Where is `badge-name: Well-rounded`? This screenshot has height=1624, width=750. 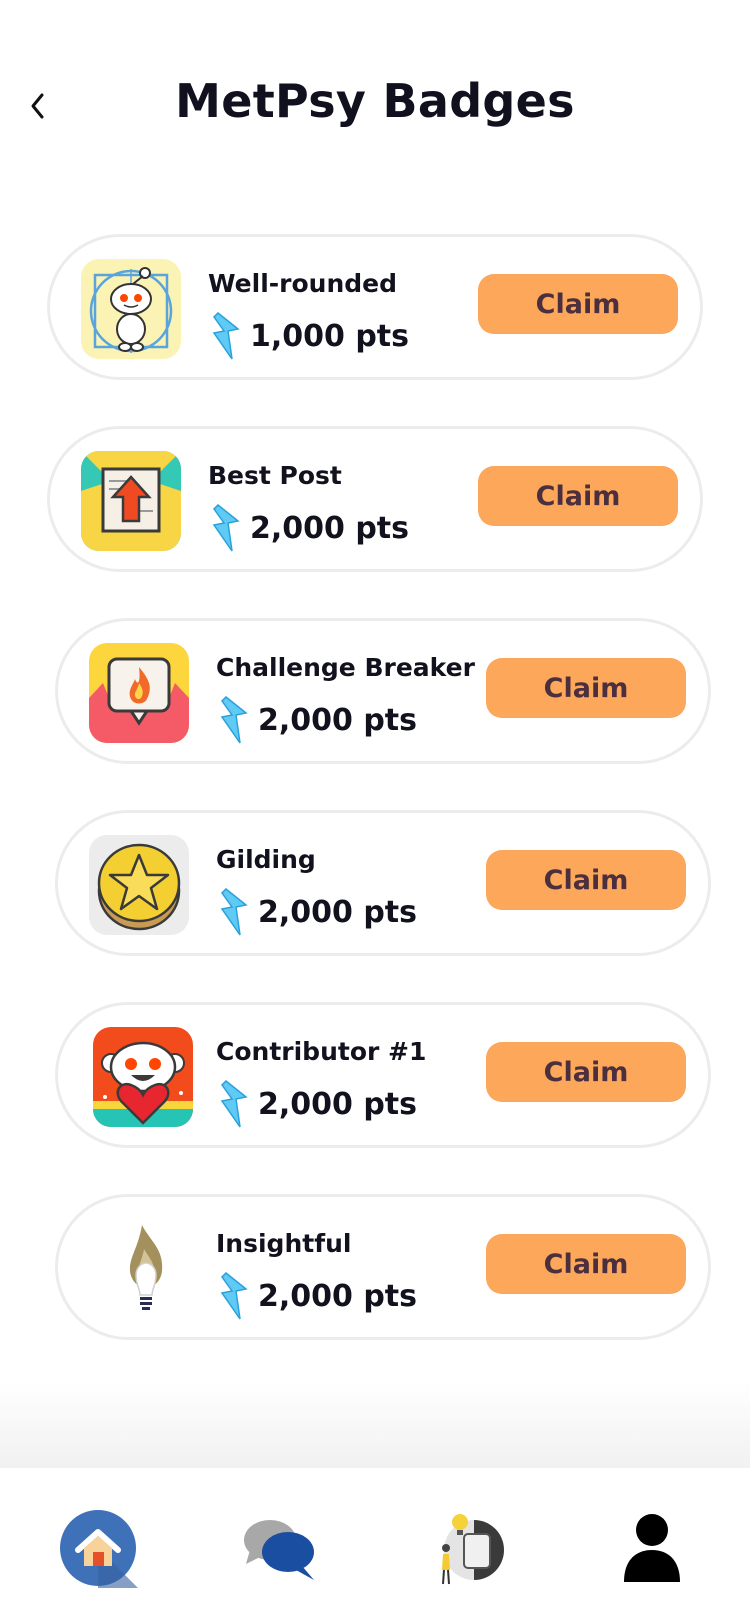 badge-name: Well-rounded is located at coordinates (303, 283).